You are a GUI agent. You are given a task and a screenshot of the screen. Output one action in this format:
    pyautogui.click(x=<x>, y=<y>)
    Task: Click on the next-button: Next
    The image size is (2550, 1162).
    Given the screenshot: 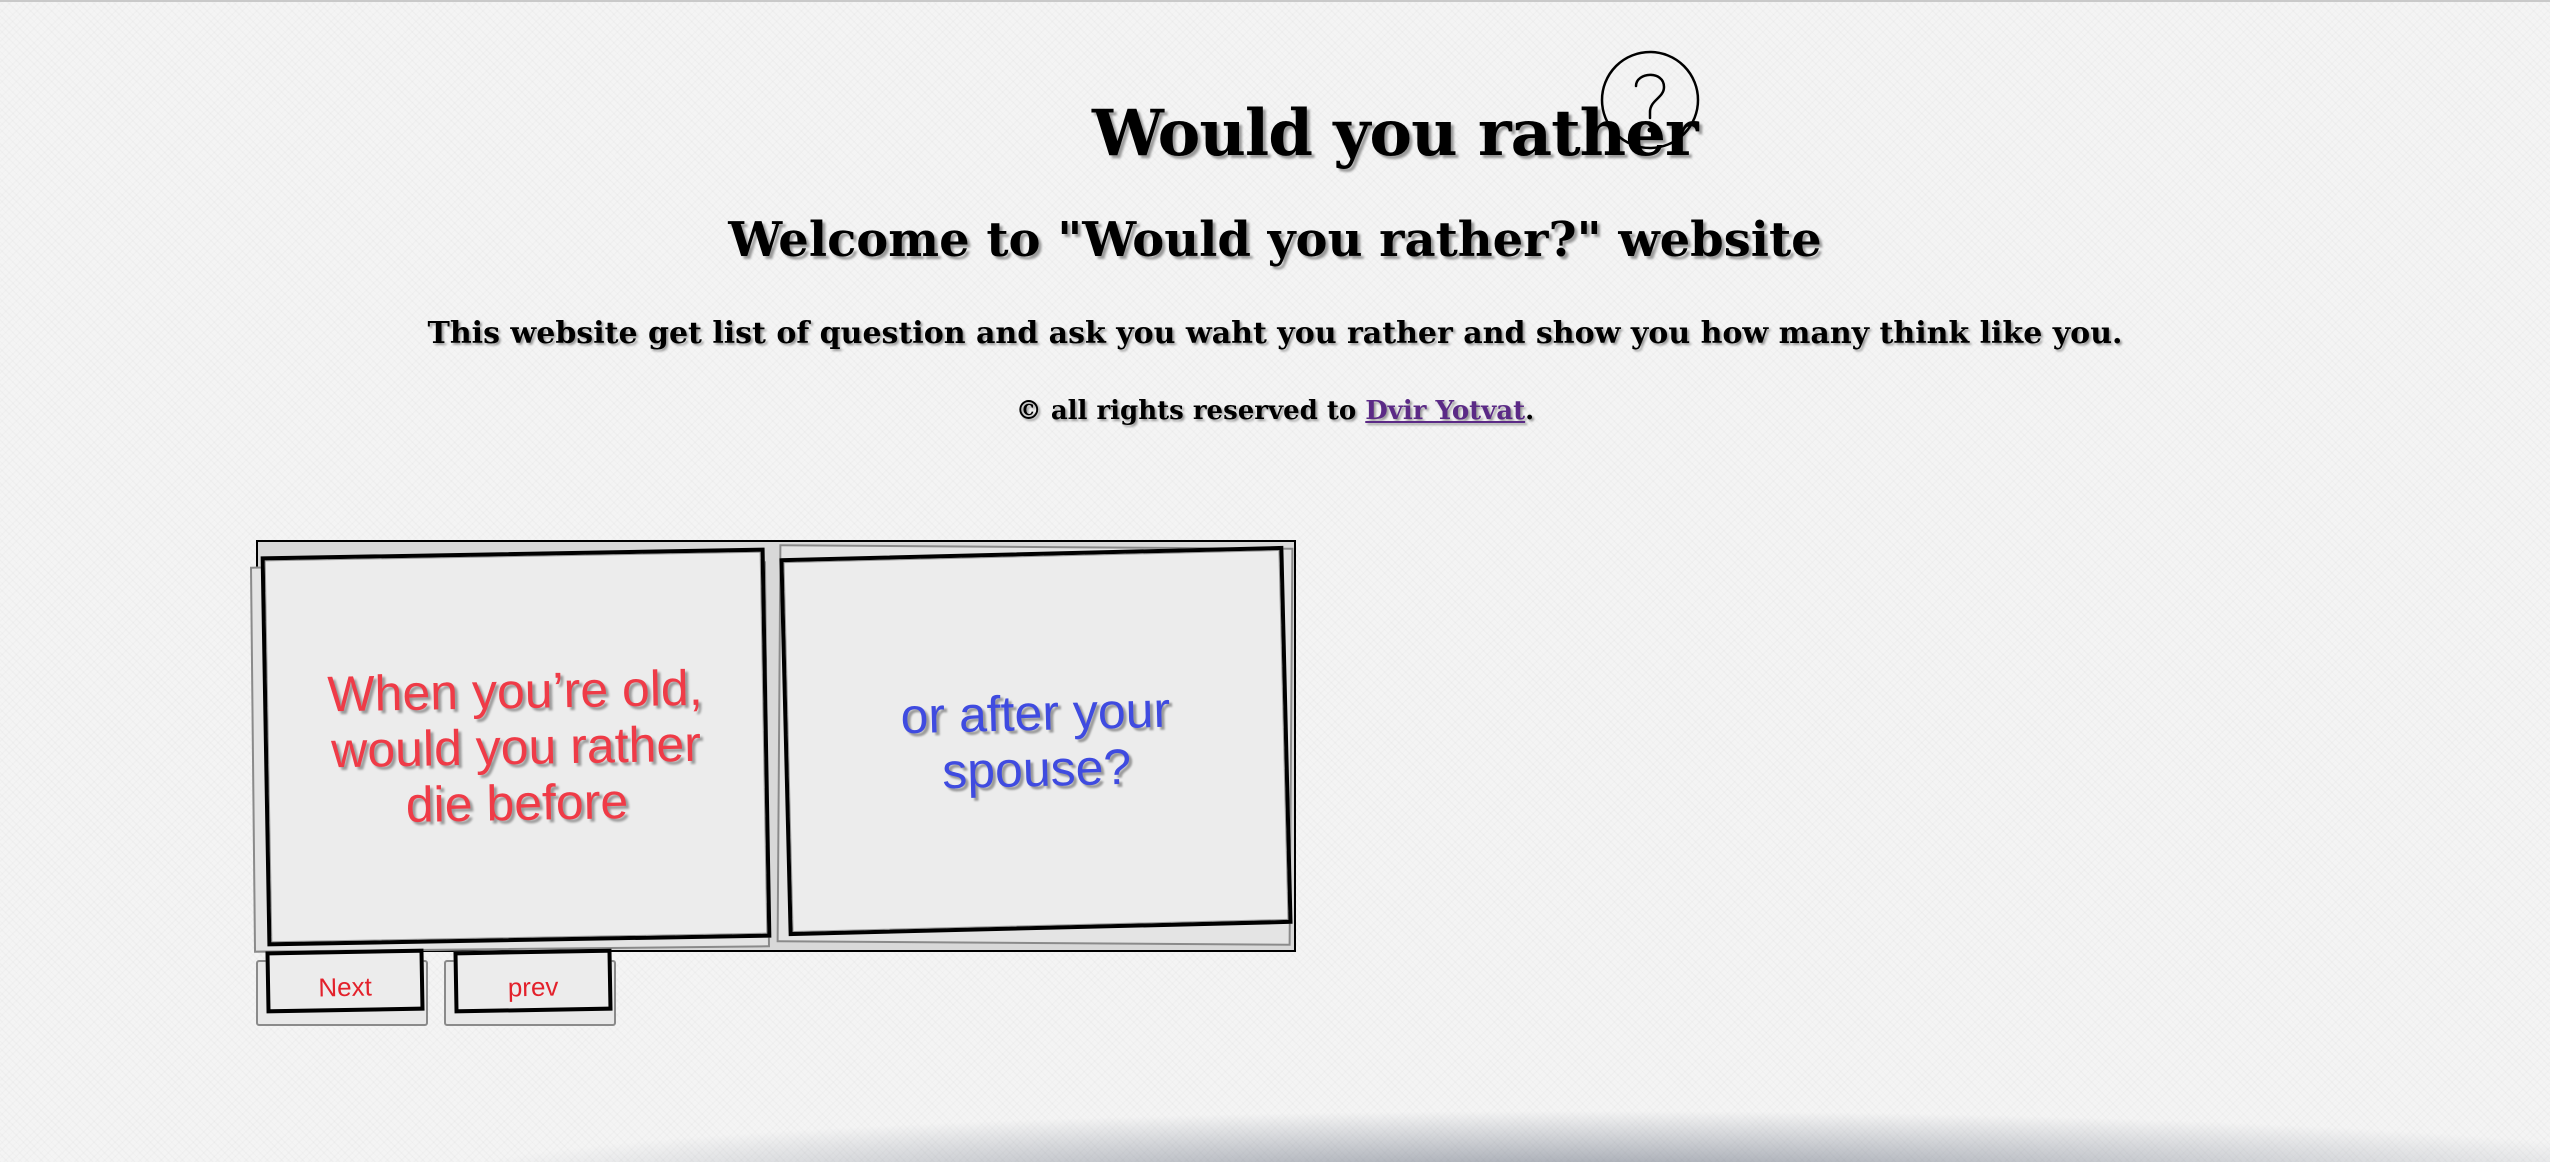 What is the action you would take?
    pyautogui.click(x=345, y=981)
    